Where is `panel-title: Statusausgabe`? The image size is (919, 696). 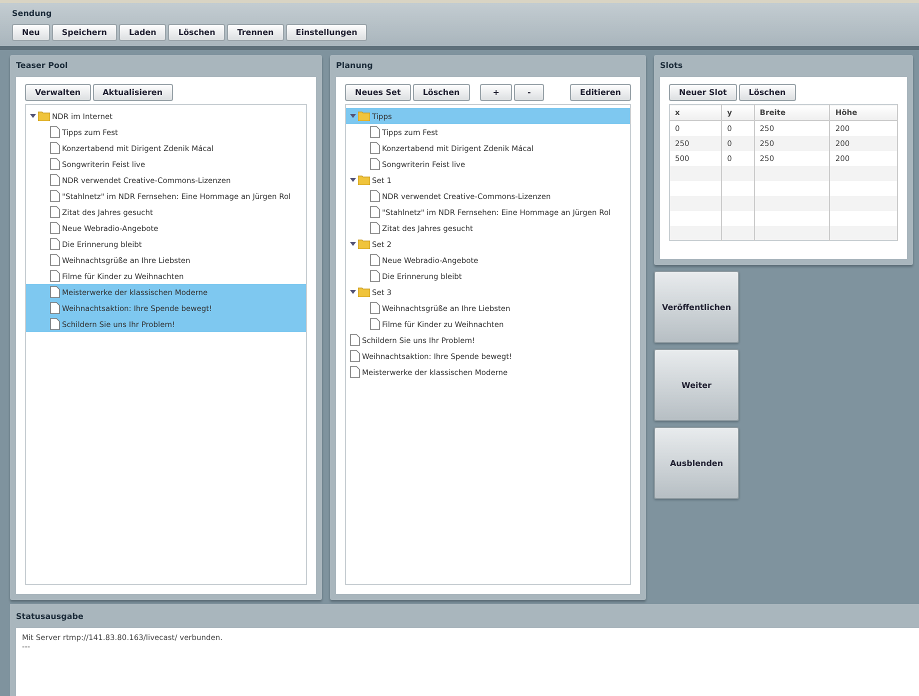 panel-title: Statusausgabe is located at coordinates (50, 616).